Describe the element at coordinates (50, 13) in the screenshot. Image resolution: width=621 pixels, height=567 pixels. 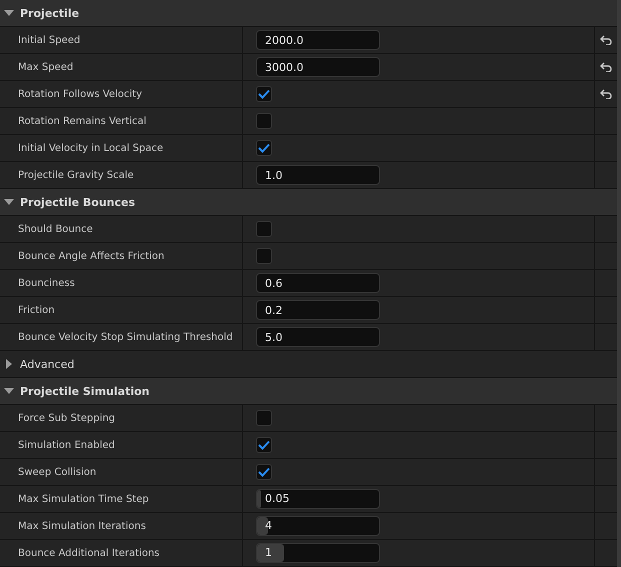
I see `category-title: Projectile` at that location.